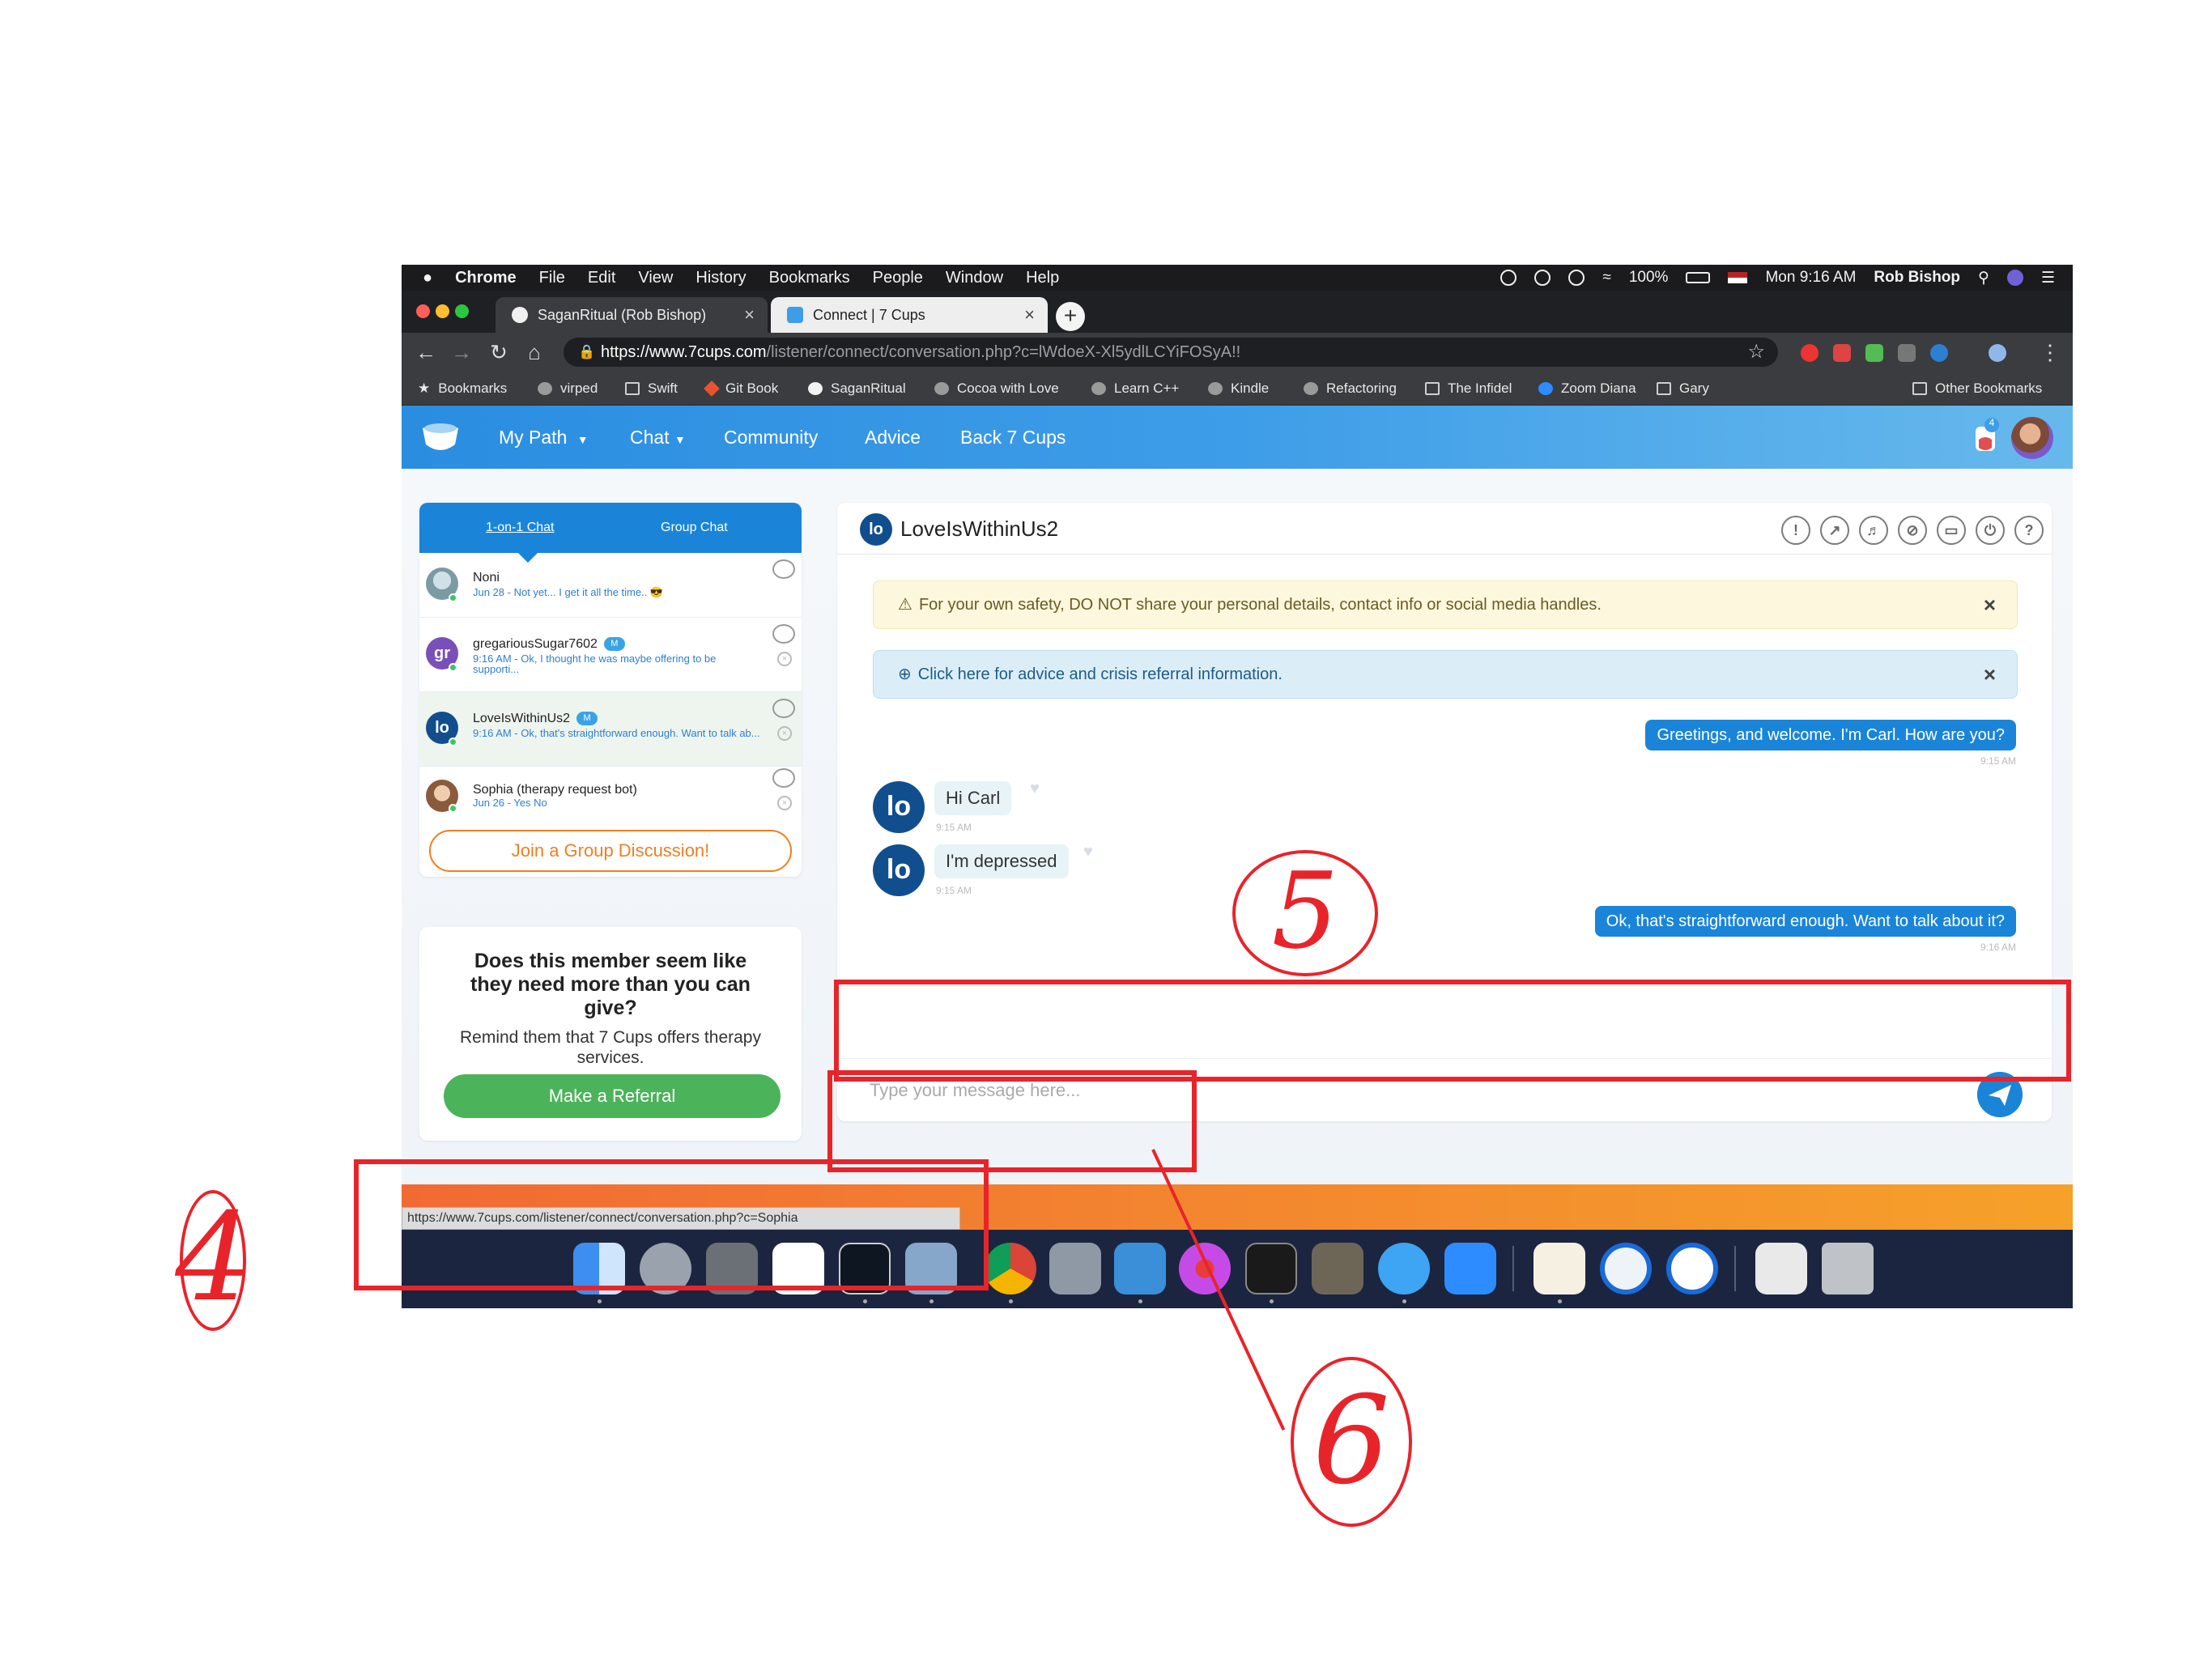  Describe the element at coordinates (612, 1096) in the screenshot. I see `make-referral-button: Make a Referral` at that location.